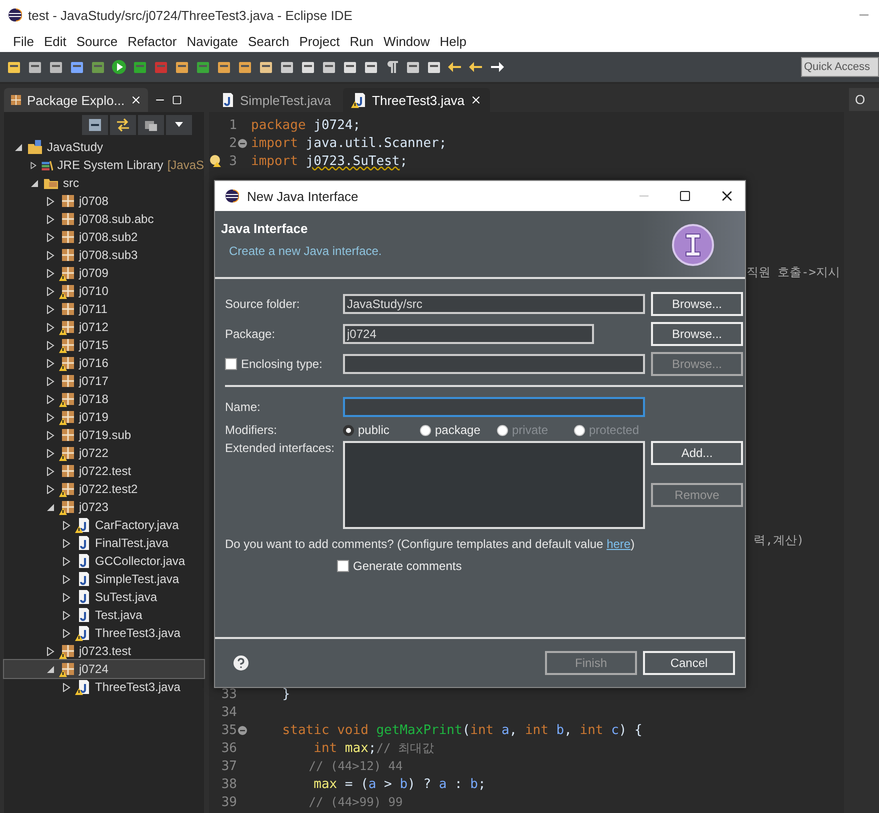 The height and width of the screenshot is (813, 879). Describe the element at coordinates (285, 694) in the screenshot. I see `code-line: }` at that location.